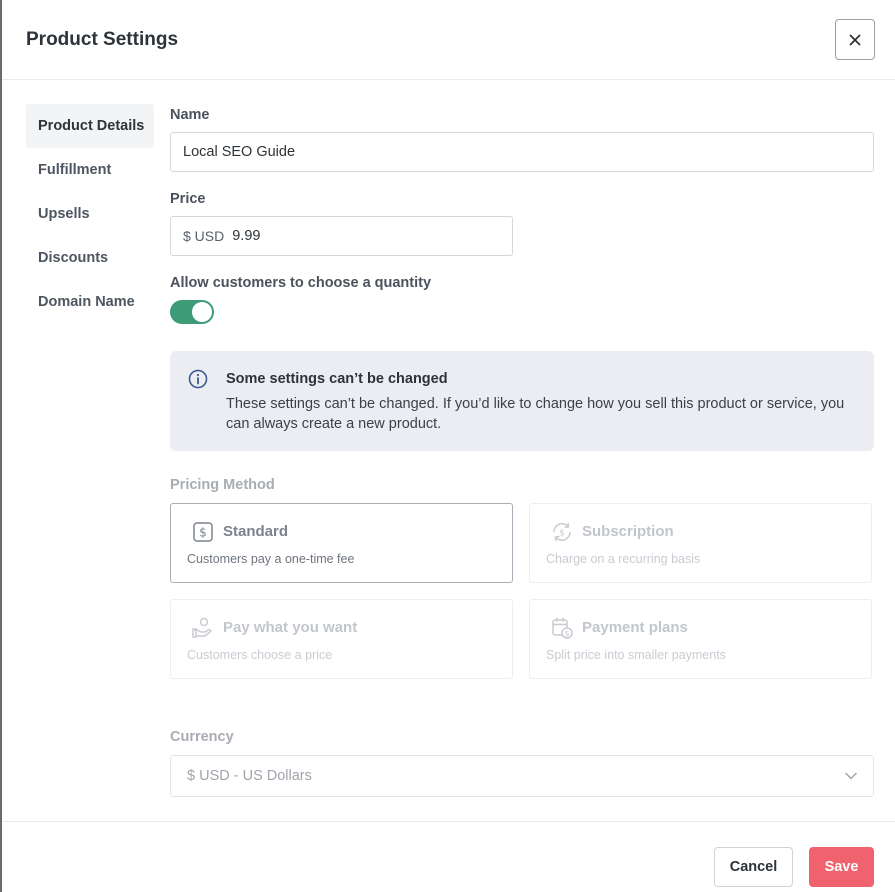 The image size is (895, 892). I want to click on sidebar-item-label: Fulfillment, so click(75, 170).